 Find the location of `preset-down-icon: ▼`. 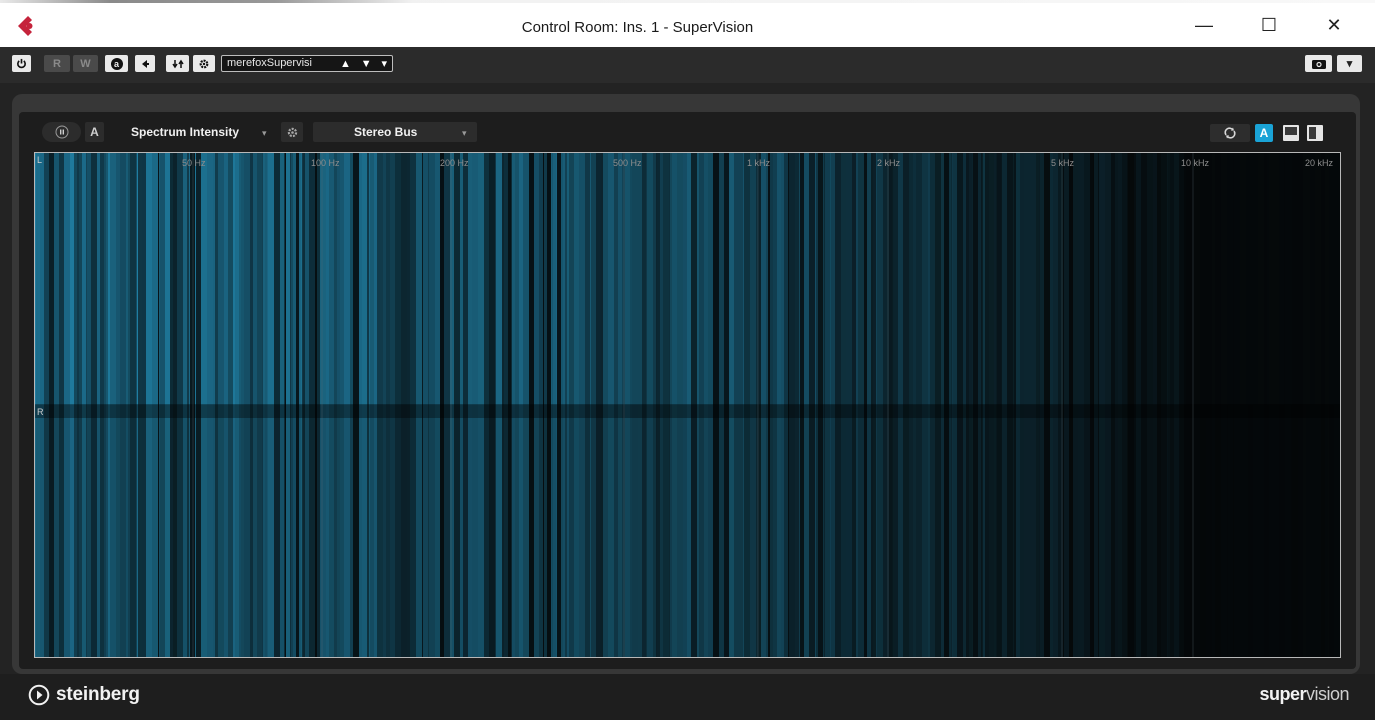

preset-down-icon: ▼ is located at coordinates (366, 64).